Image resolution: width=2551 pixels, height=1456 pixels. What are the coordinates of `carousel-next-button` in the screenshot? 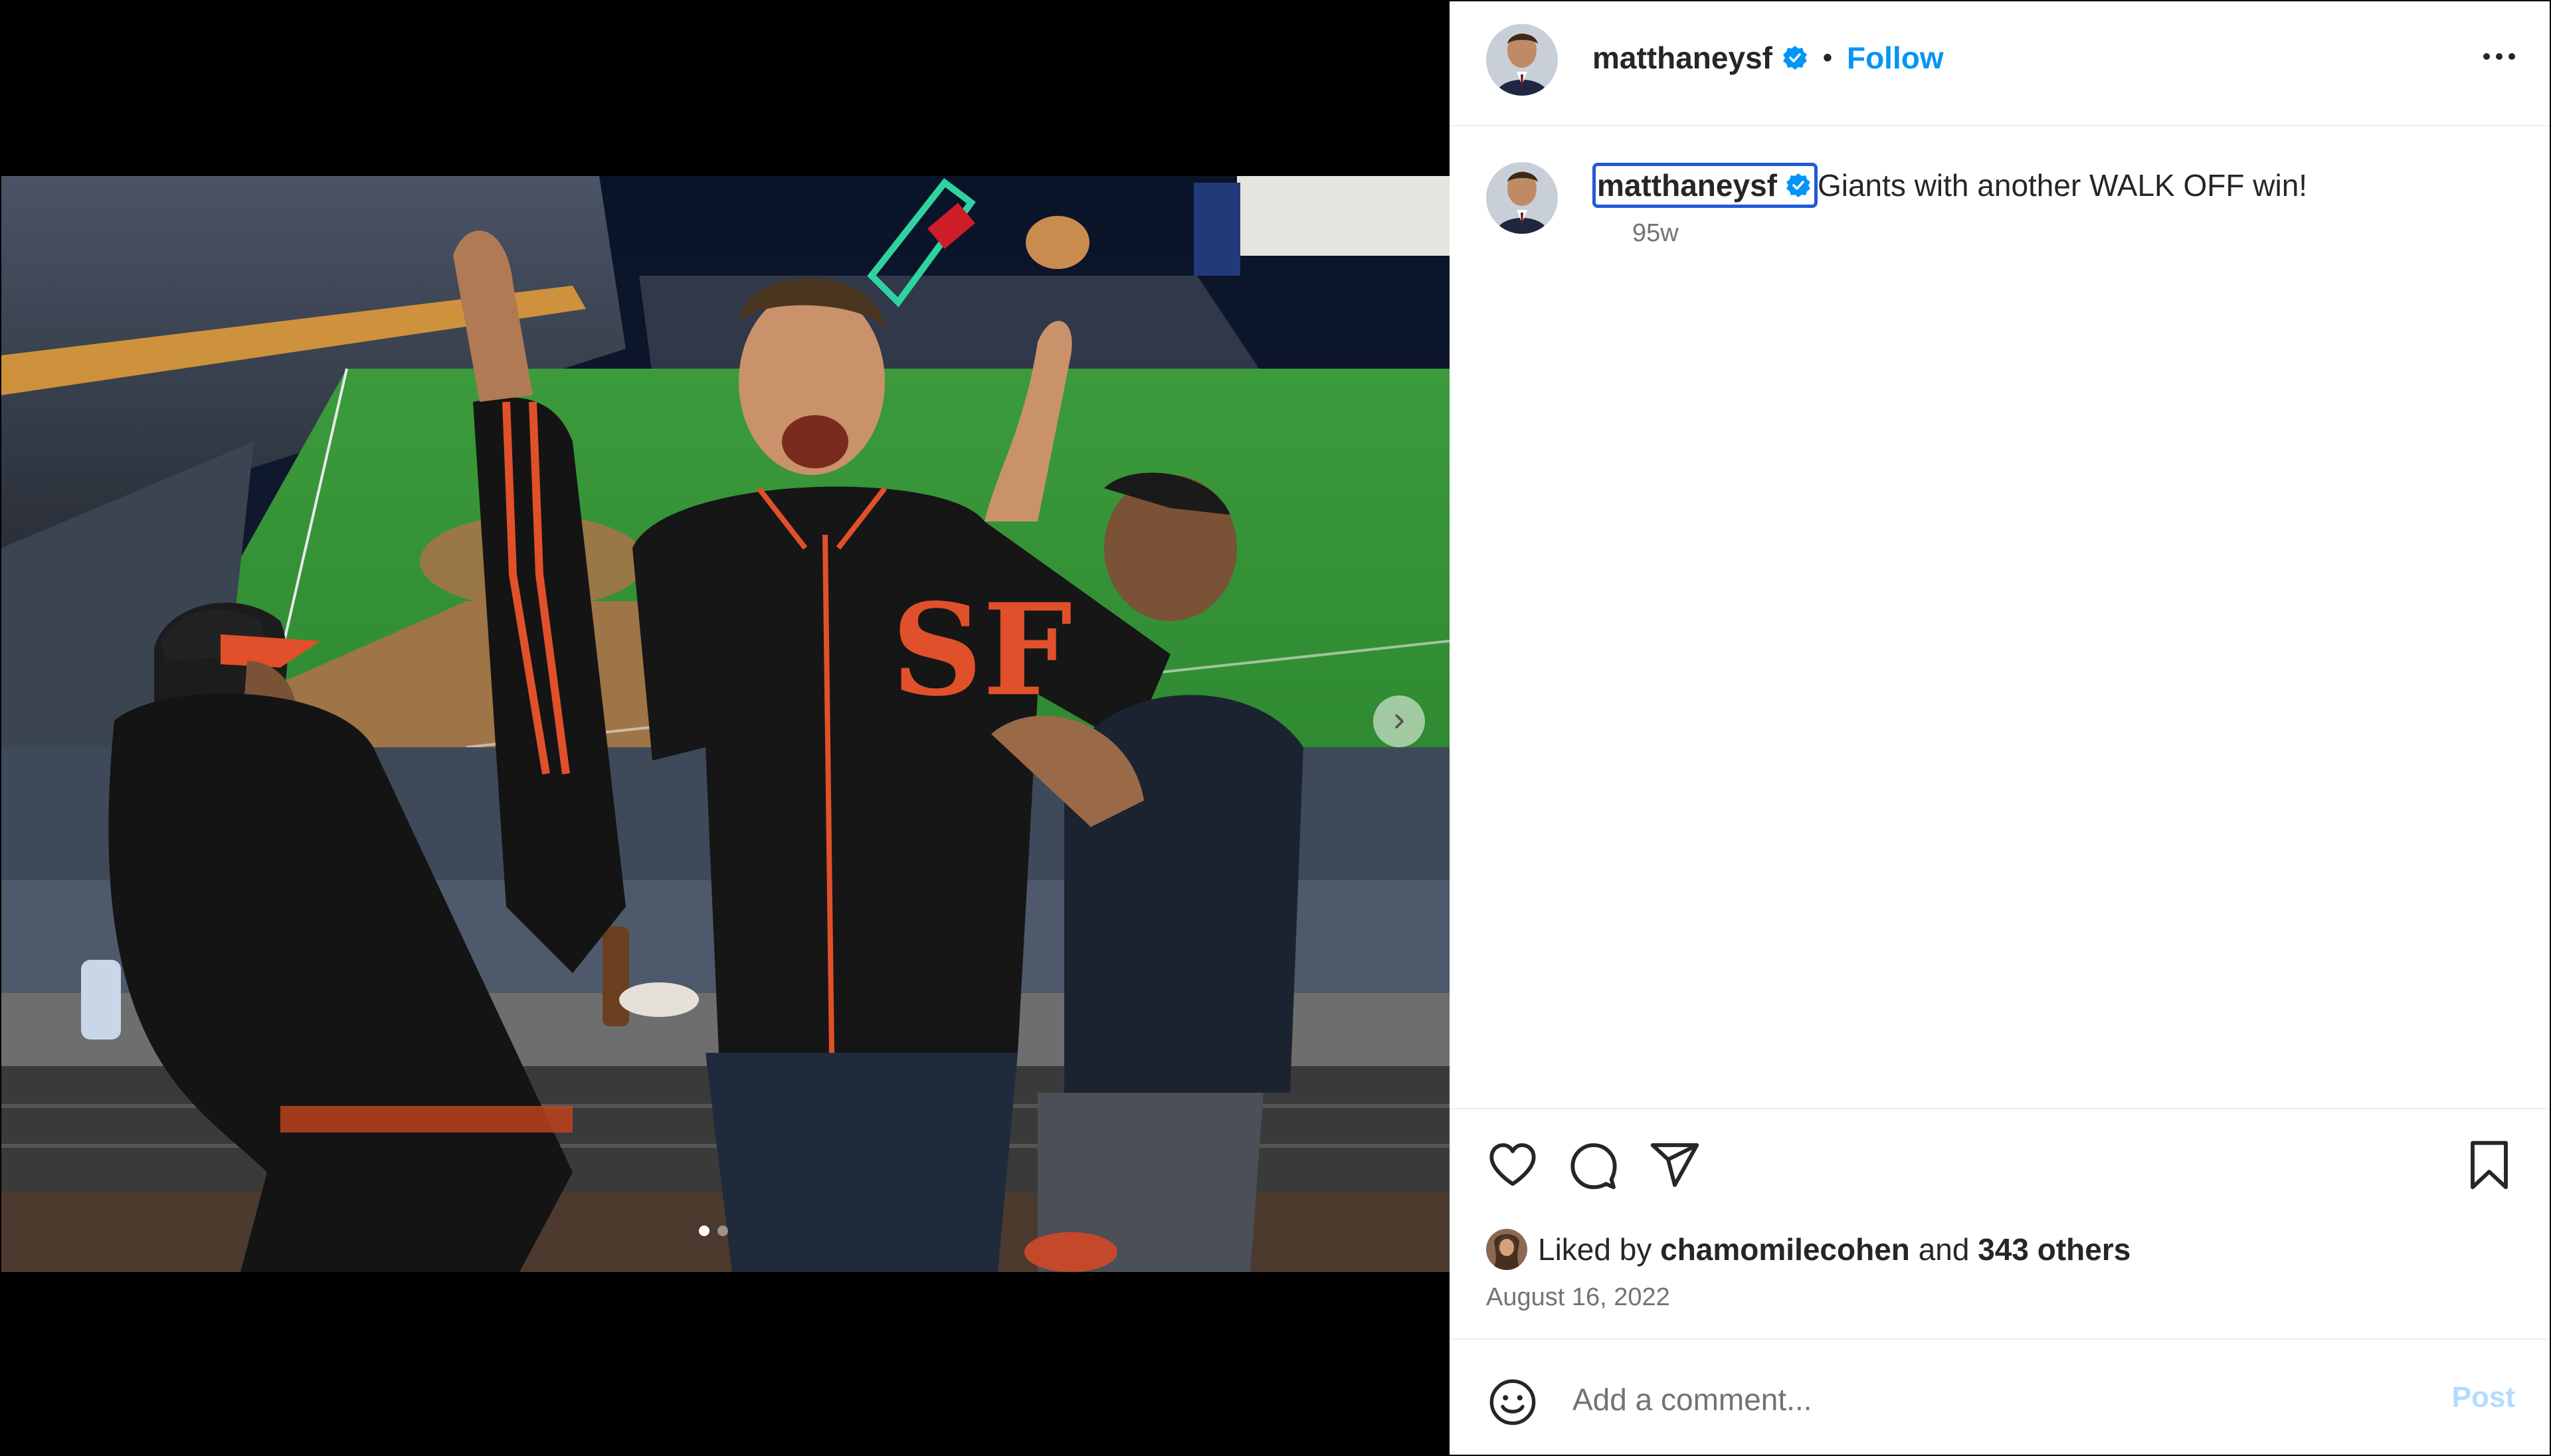 It's located at (1399, 721).